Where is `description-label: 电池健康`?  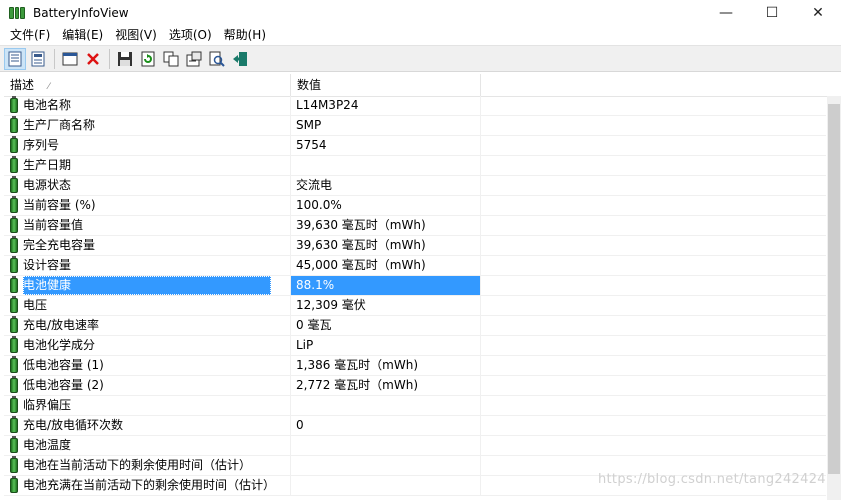 description-label: 电池健康 is located at coordinates (147, 285).